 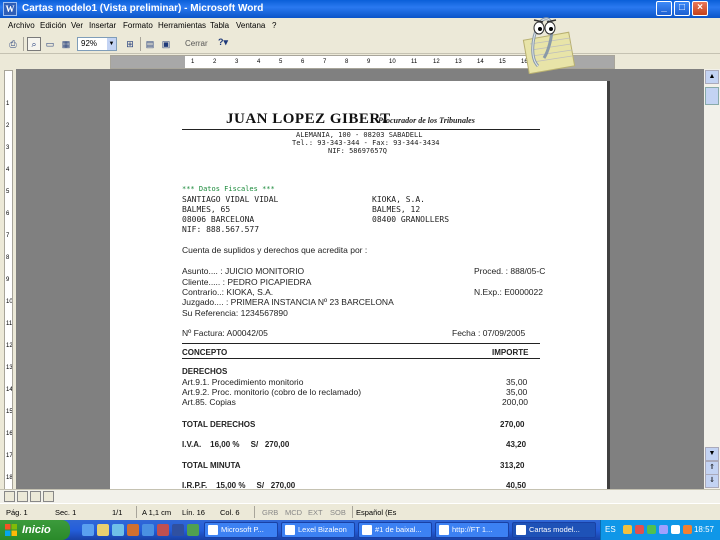 What do you see at coordinates (243, 382) in the screenshot?
I see `line-1-label: Art.9.1. Procedimiento monitorio` at bounding box center [243, 382].